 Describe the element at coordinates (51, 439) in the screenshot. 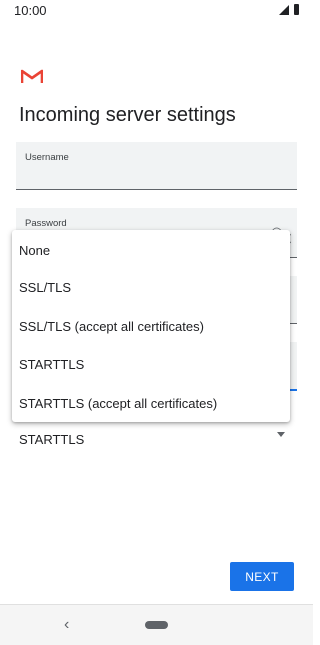

I see `security-type-value: STARTTLS` at that location.